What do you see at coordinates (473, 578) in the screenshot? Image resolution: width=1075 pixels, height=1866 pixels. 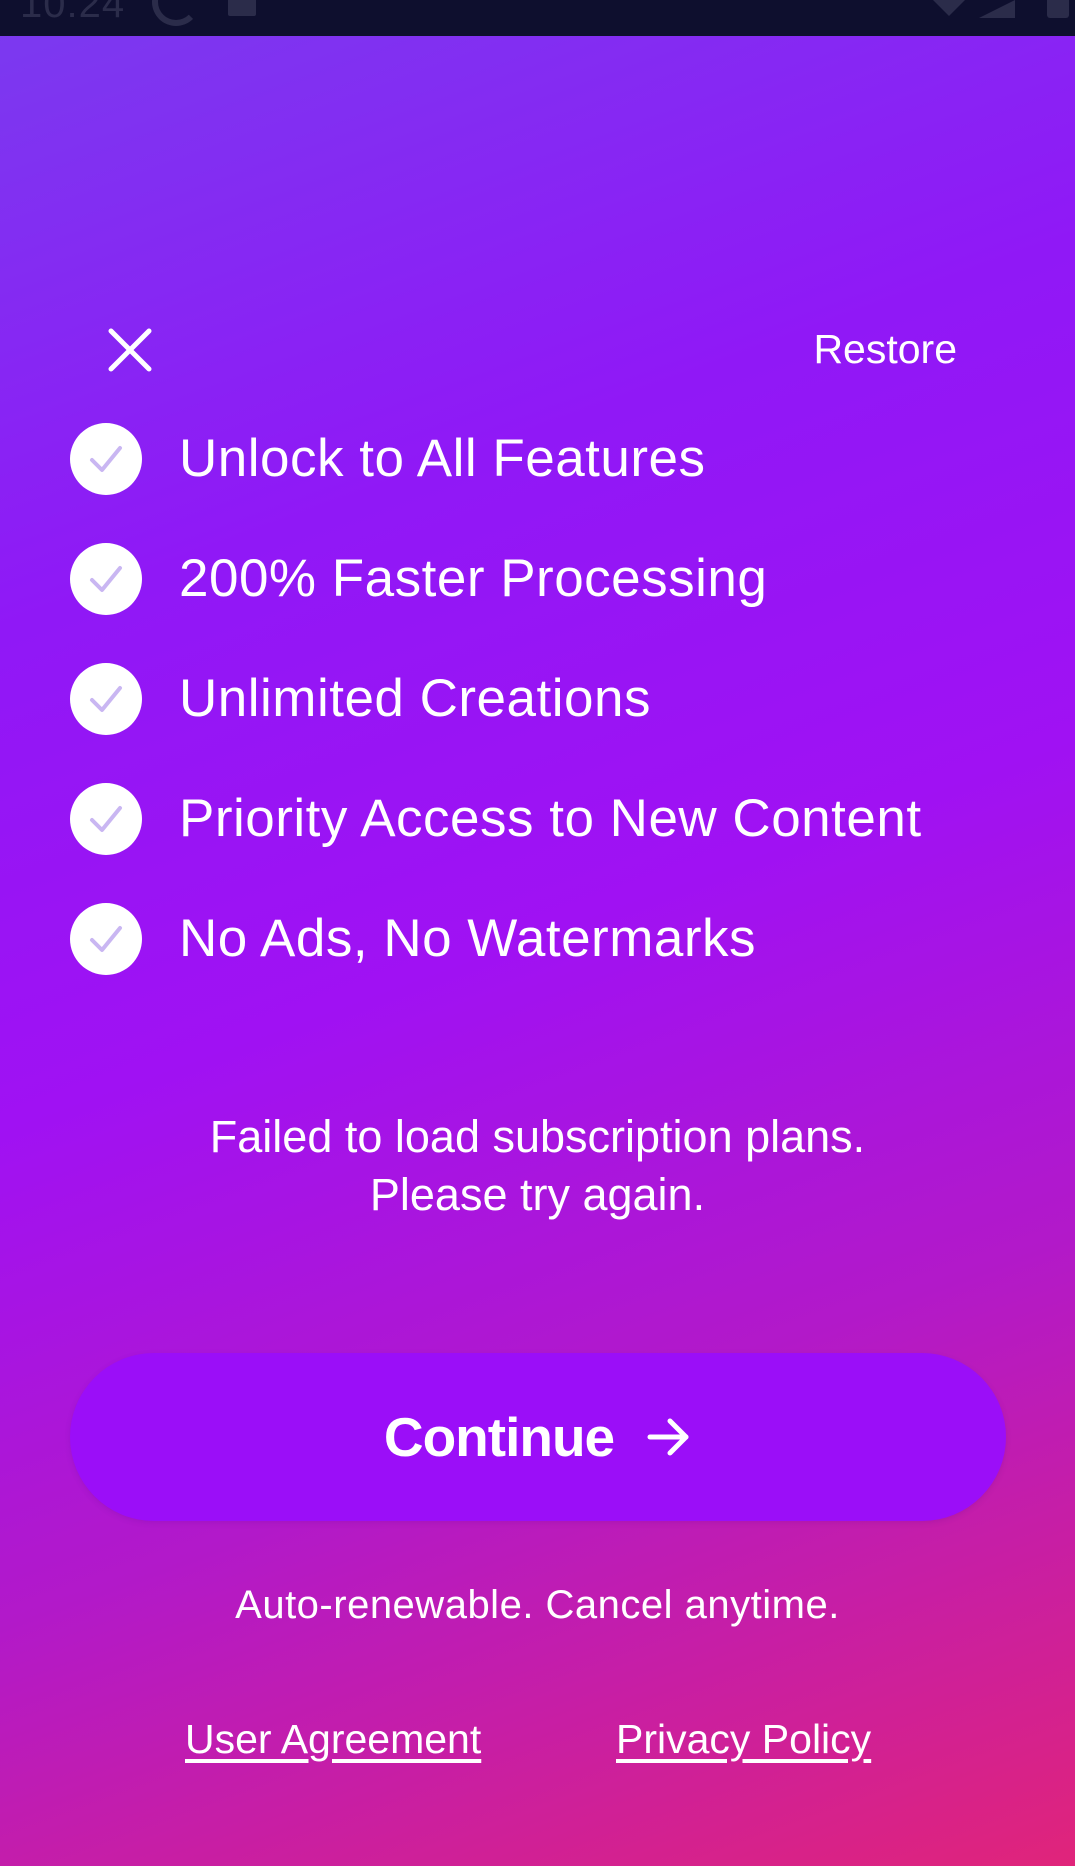 I see `feature-label: 200% Faster Processing` at bounding box center [473, 578].